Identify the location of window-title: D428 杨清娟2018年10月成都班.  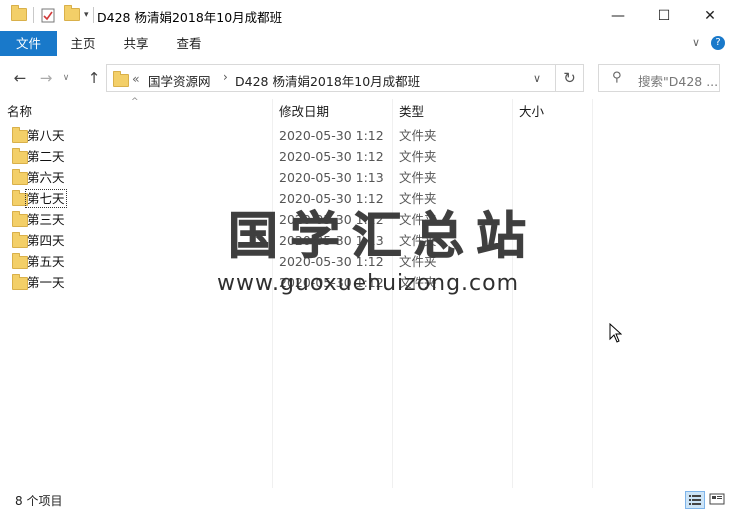
(190, 17).